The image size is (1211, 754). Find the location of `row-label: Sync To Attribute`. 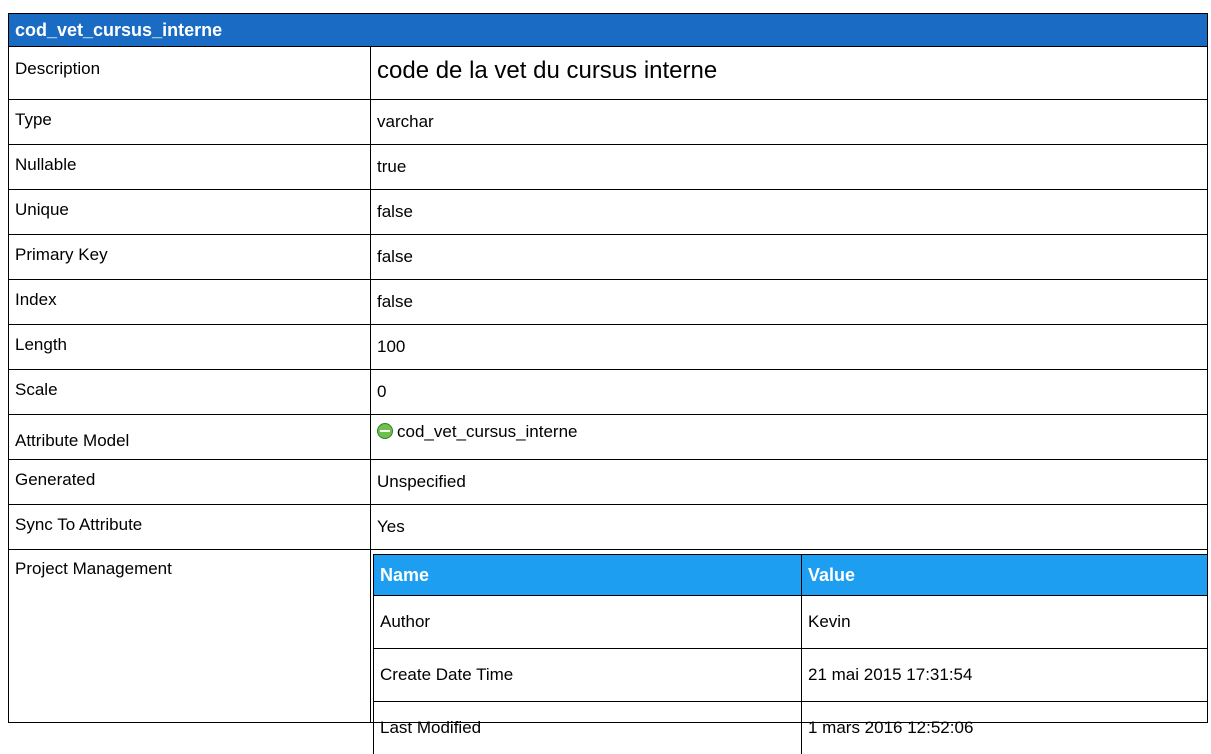

row-label: Sync To Attribute is located at coordinates (190, 527).